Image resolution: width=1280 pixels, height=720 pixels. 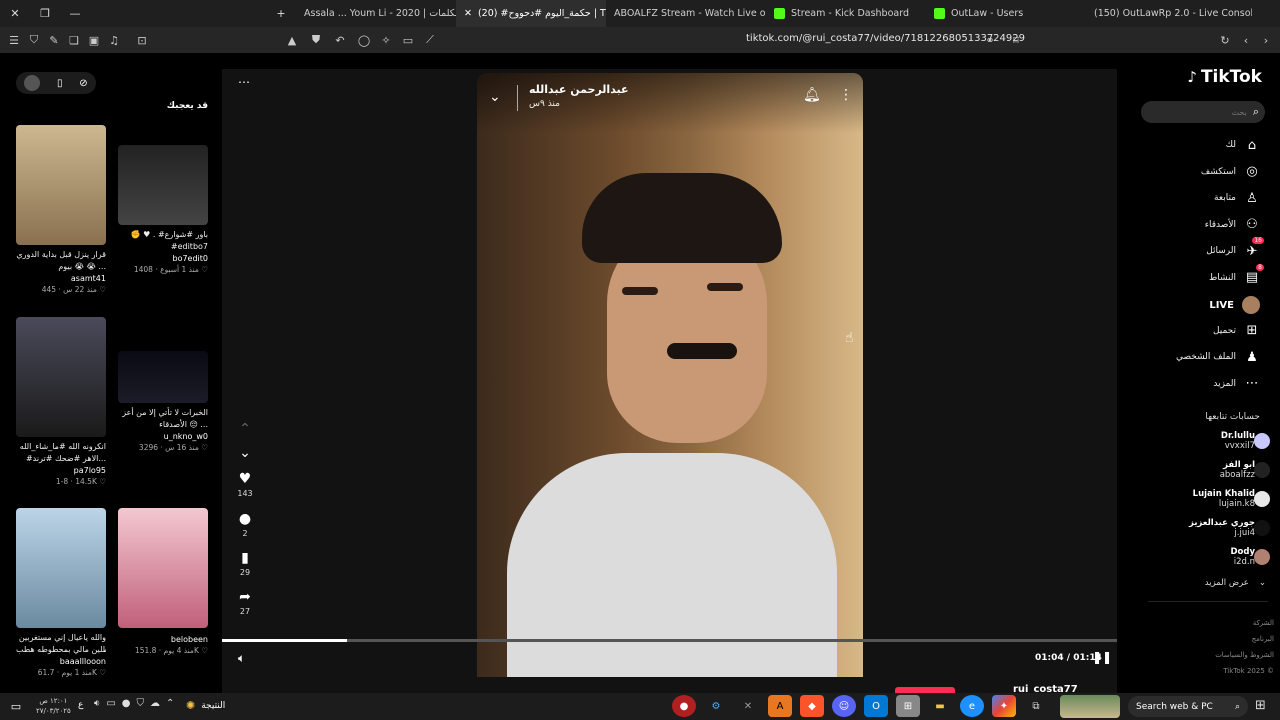 What do you see at coordinates (245, 484) in the screenshot?
I see `like-button: ♥ 143` at bounding box center [245, 484].